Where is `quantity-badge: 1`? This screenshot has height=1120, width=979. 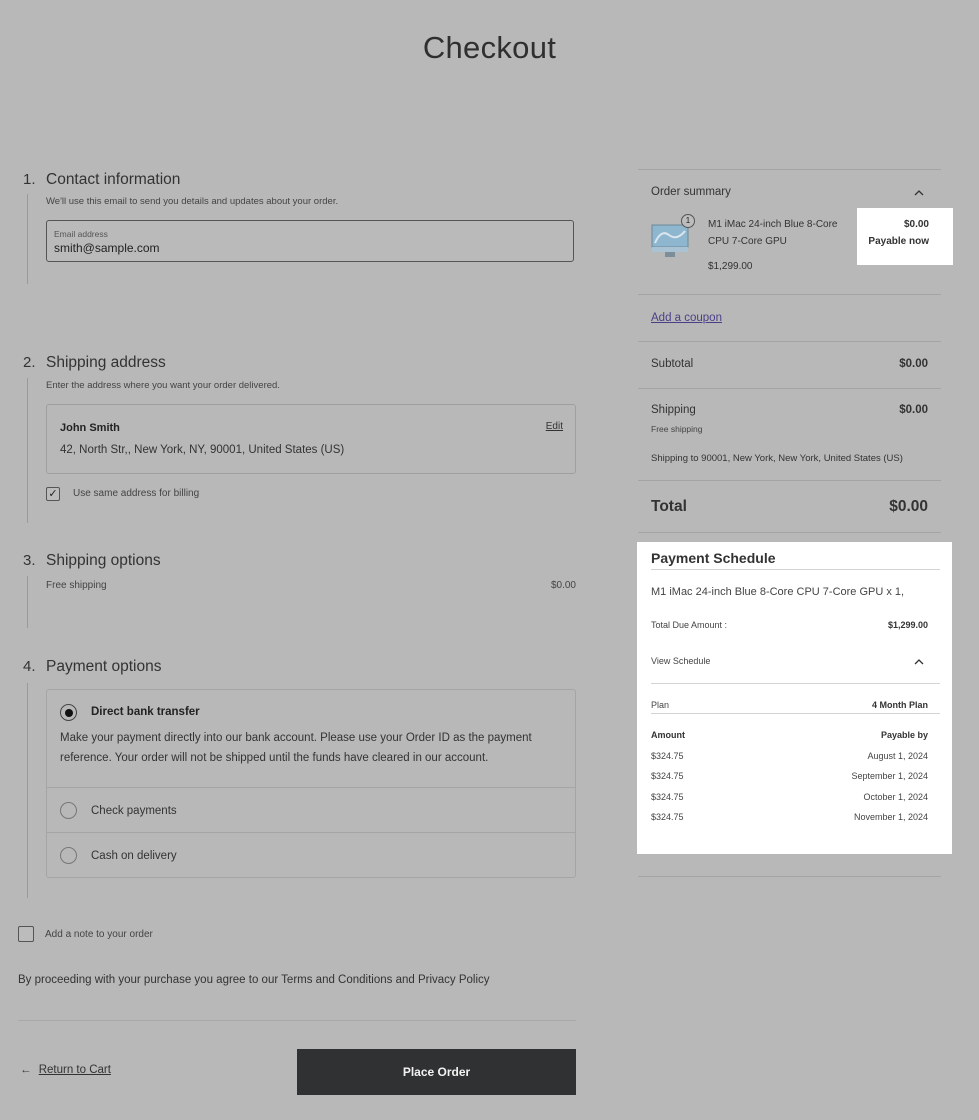 quantity-badge: 1 is located at coordinates (688, 221).